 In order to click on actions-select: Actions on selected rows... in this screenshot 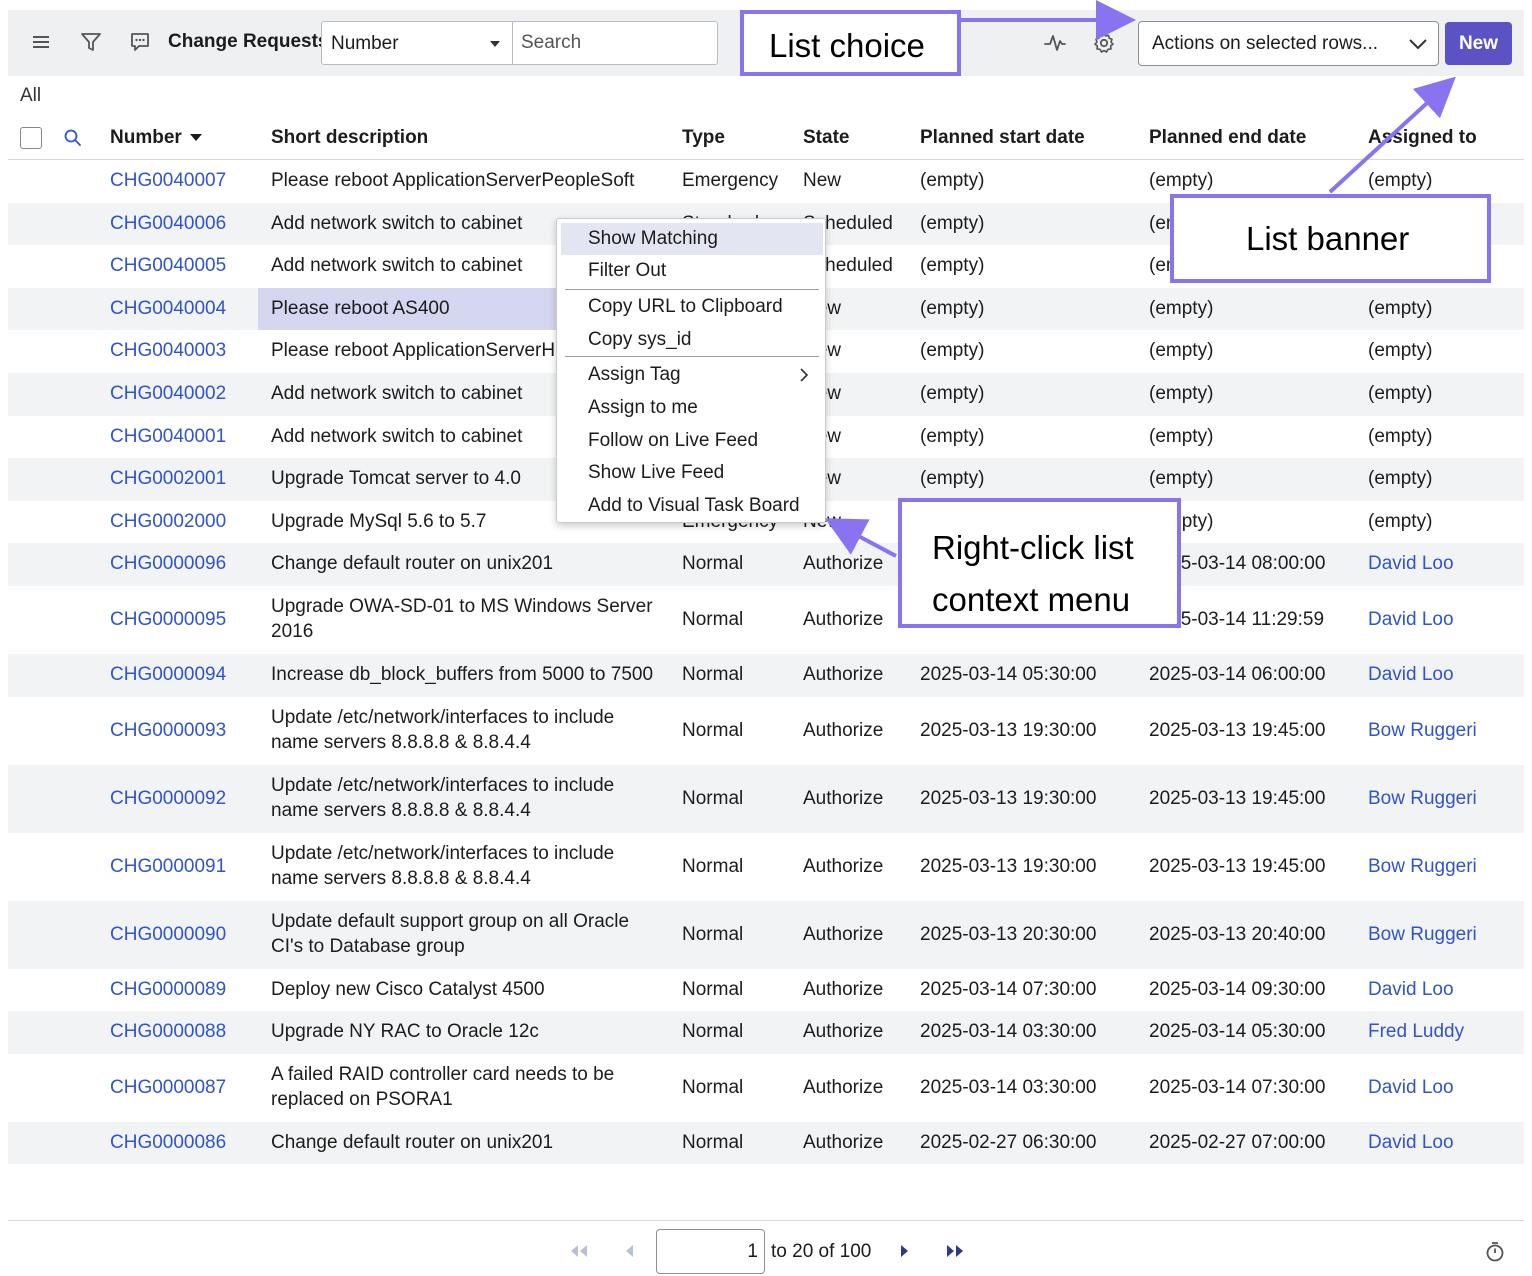, I will do `click(1288, 43)`.